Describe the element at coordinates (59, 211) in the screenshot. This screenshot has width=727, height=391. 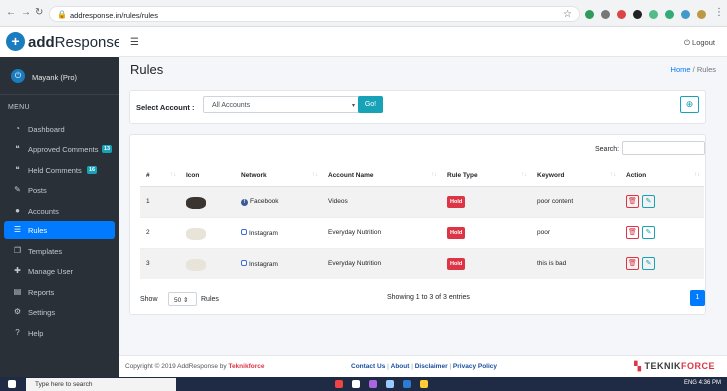
I see `sidebar-item-accounts: ● Accounts` at that location.